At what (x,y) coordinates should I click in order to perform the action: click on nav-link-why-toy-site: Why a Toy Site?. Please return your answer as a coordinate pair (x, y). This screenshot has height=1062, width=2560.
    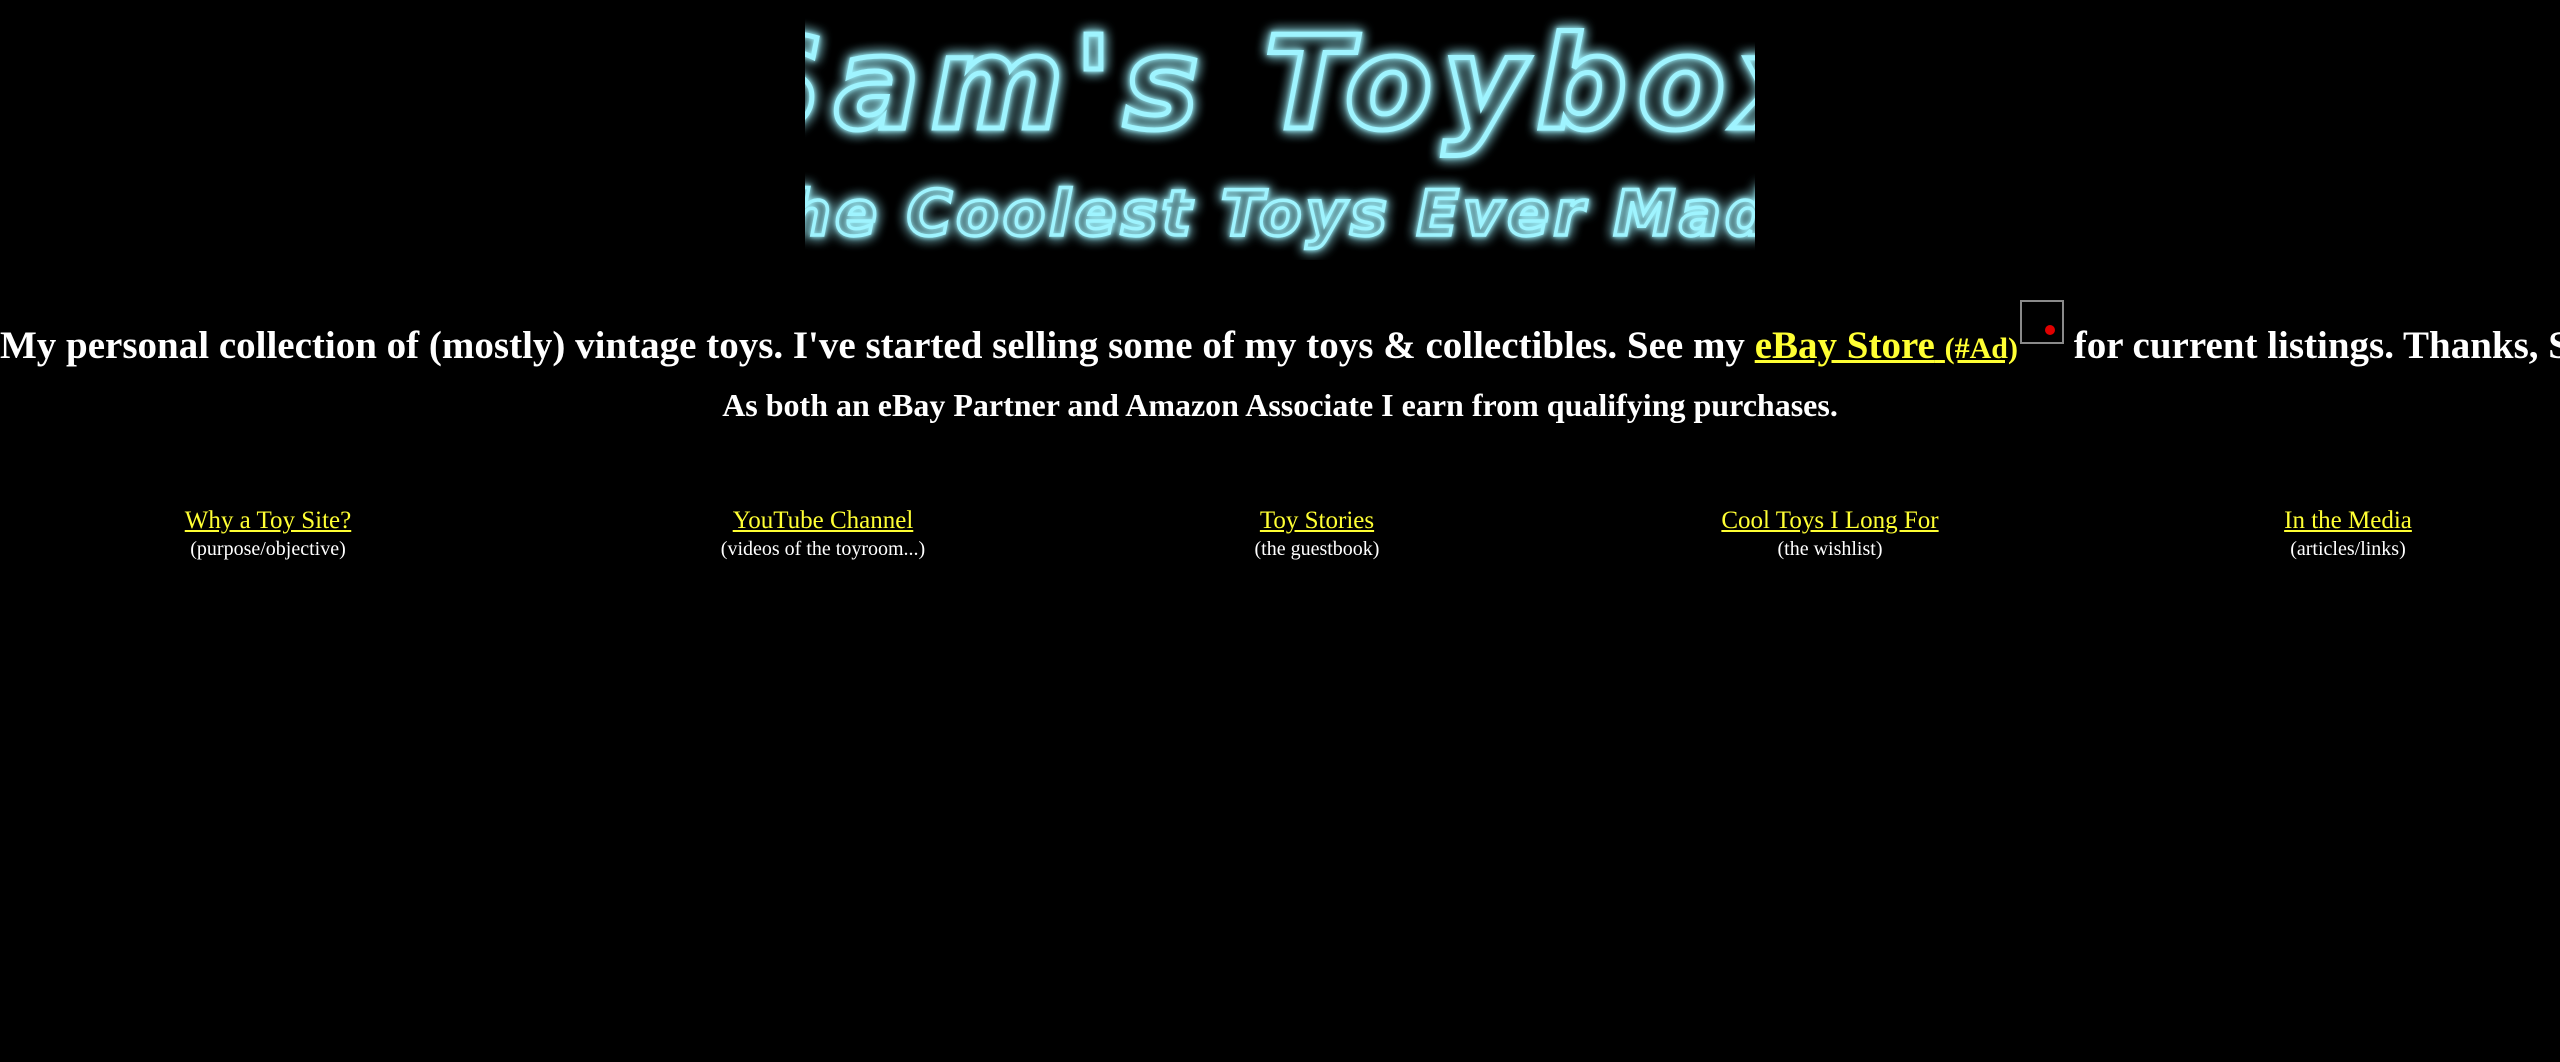
    Looking at the image, I should click on (268, 521).